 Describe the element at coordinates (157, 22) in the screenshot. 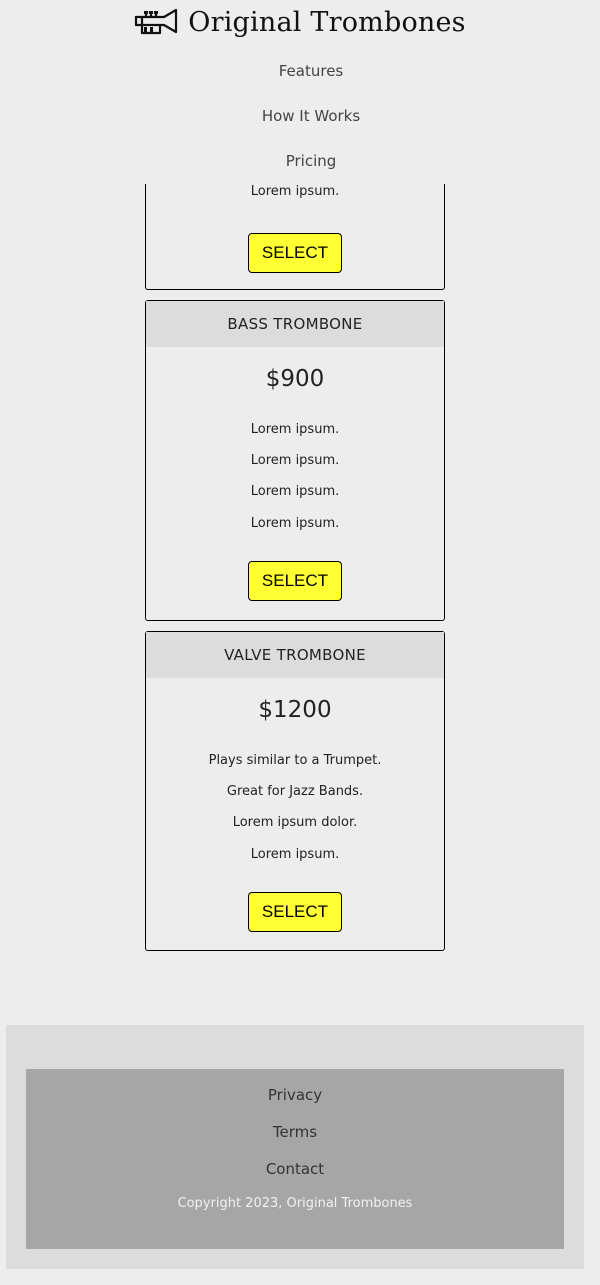

I see `trombone-icon` at that location.